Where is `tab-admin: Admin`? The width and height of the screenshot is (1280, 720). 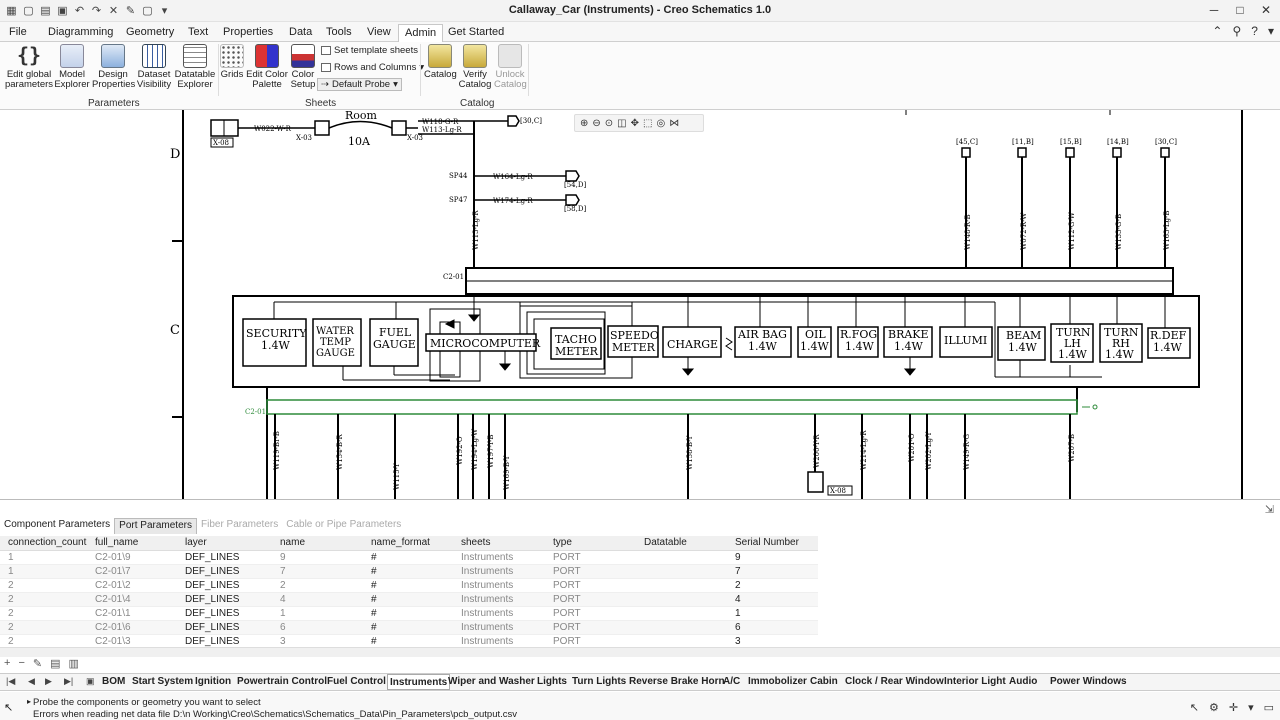
tab-admin: Admin is located at coordinates (421, 33).